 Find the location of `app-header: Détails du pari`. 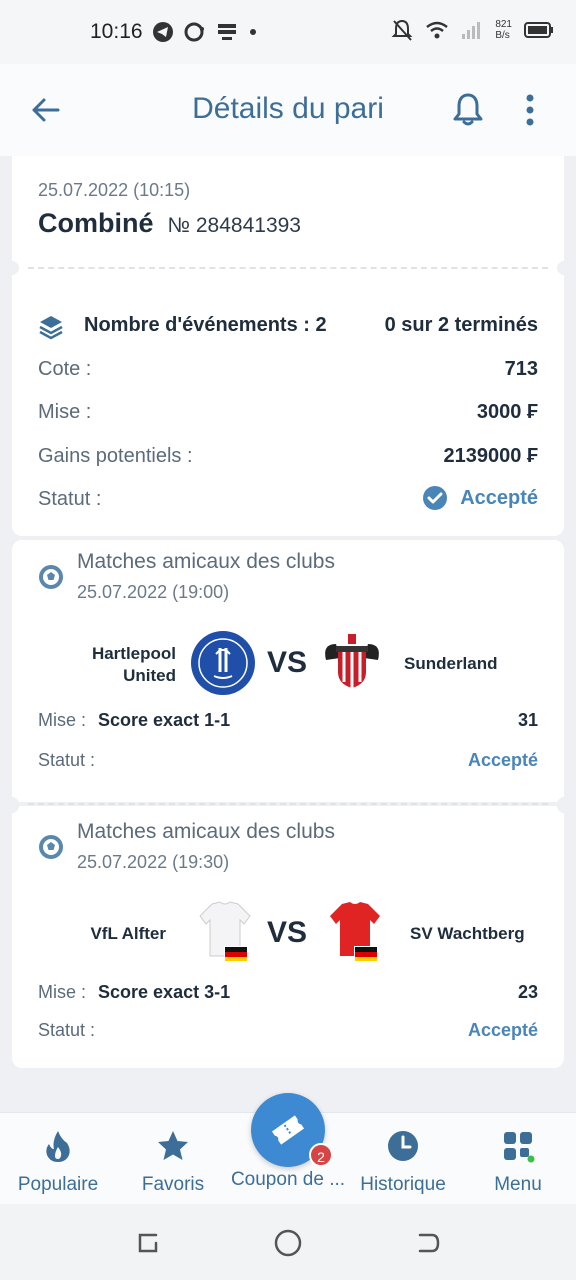

app-header: Détails du pari is located at coordinates (288, 110).